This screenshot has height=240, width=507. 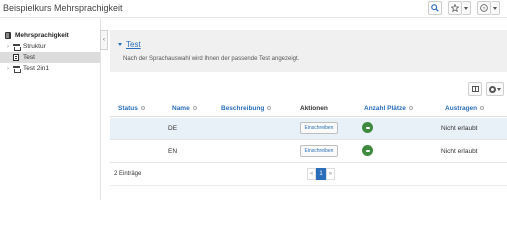 I want to click on node-title: Test, so click(x=129, y=44).